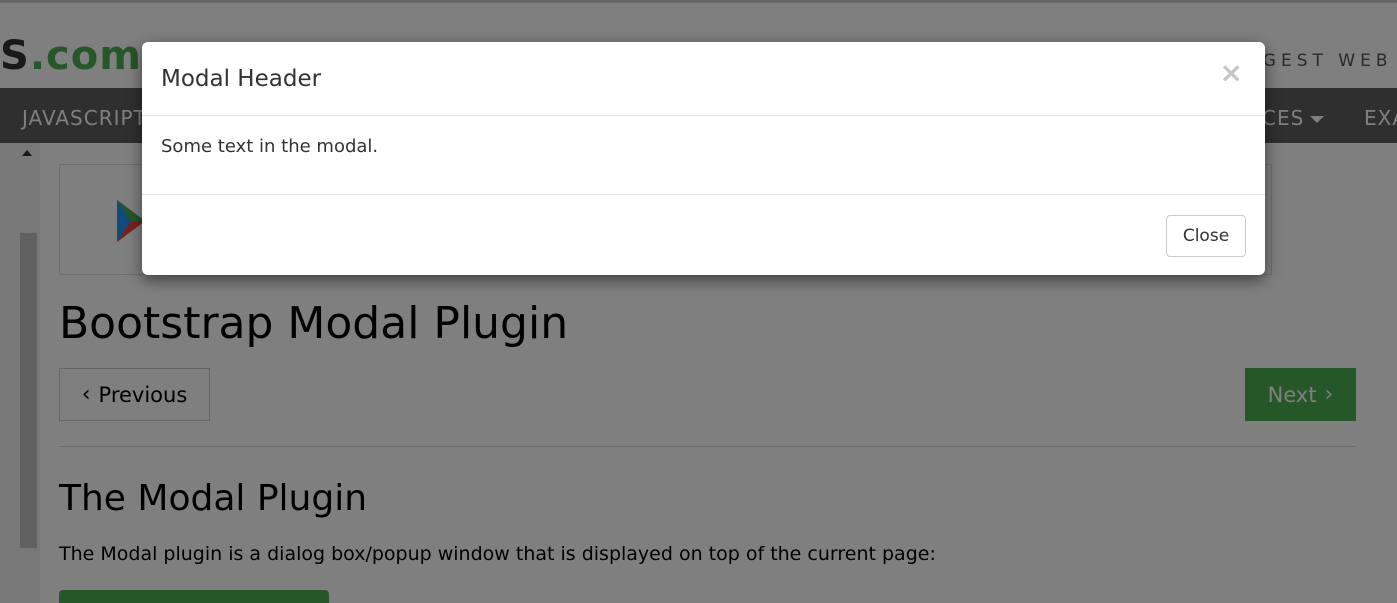 The height and width of the screenshot is (603, 1397). What do you see at coordinates (1231, 73) in the screenshot?
I see `close-icon: ×` at bounding box center [1231, 73].